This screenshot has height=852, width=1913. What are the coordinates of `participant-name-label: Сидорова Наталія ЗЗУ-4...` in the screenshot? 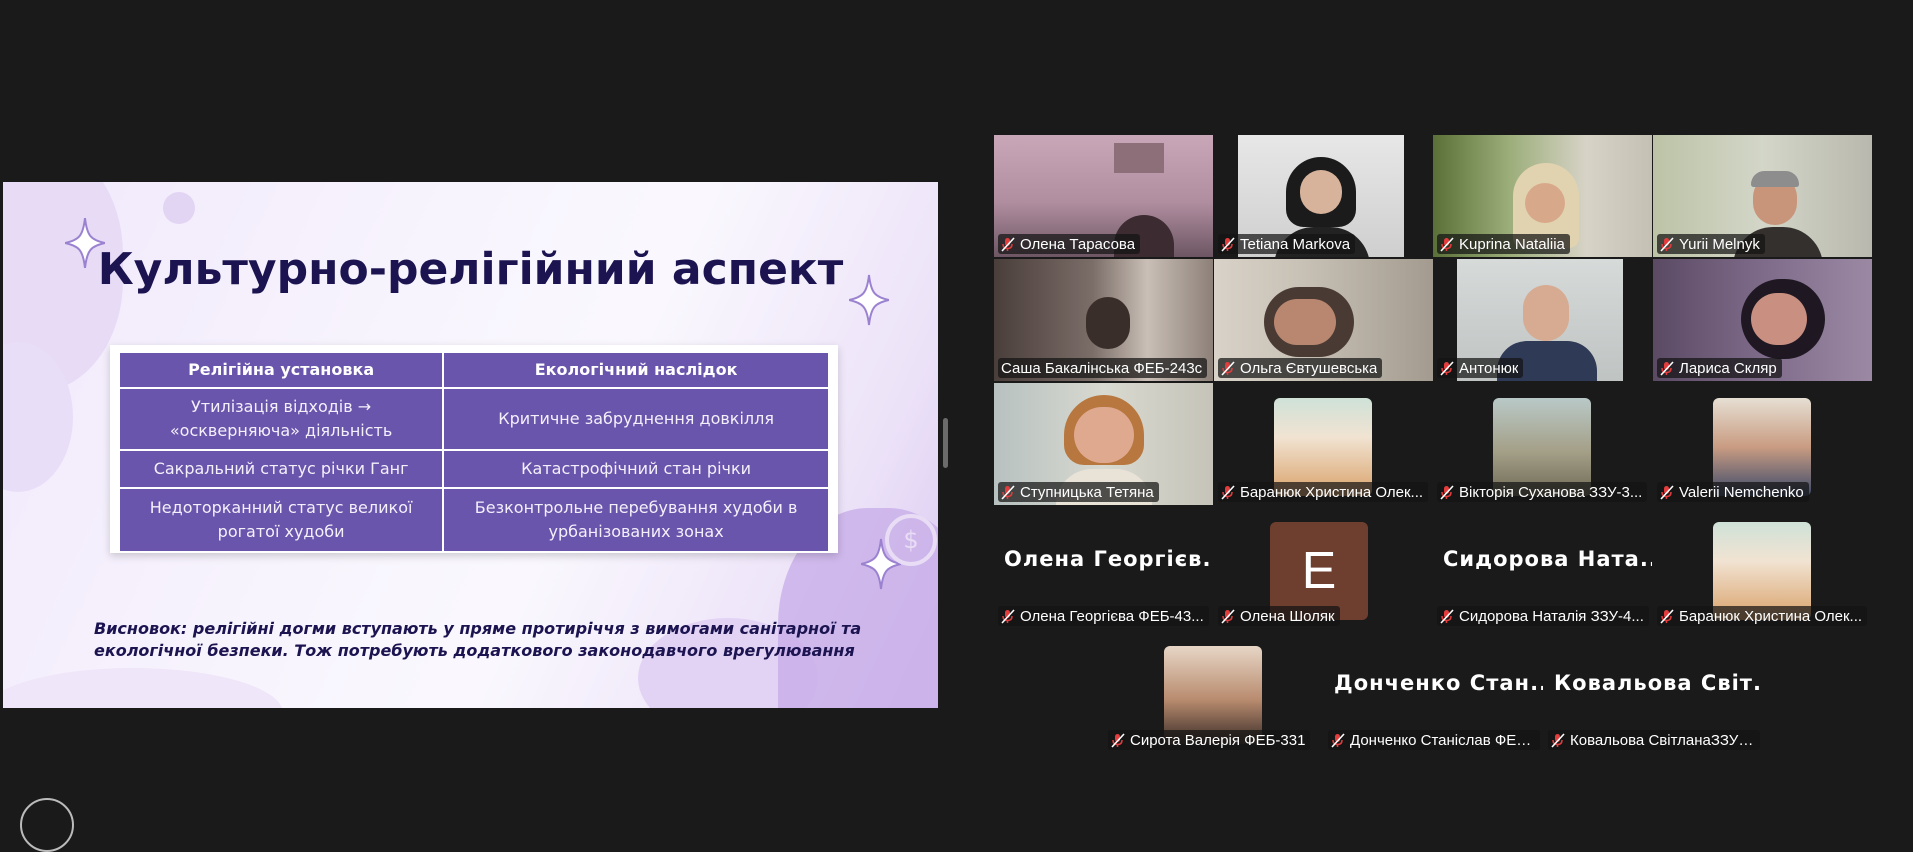 It's located at (1543, 616).